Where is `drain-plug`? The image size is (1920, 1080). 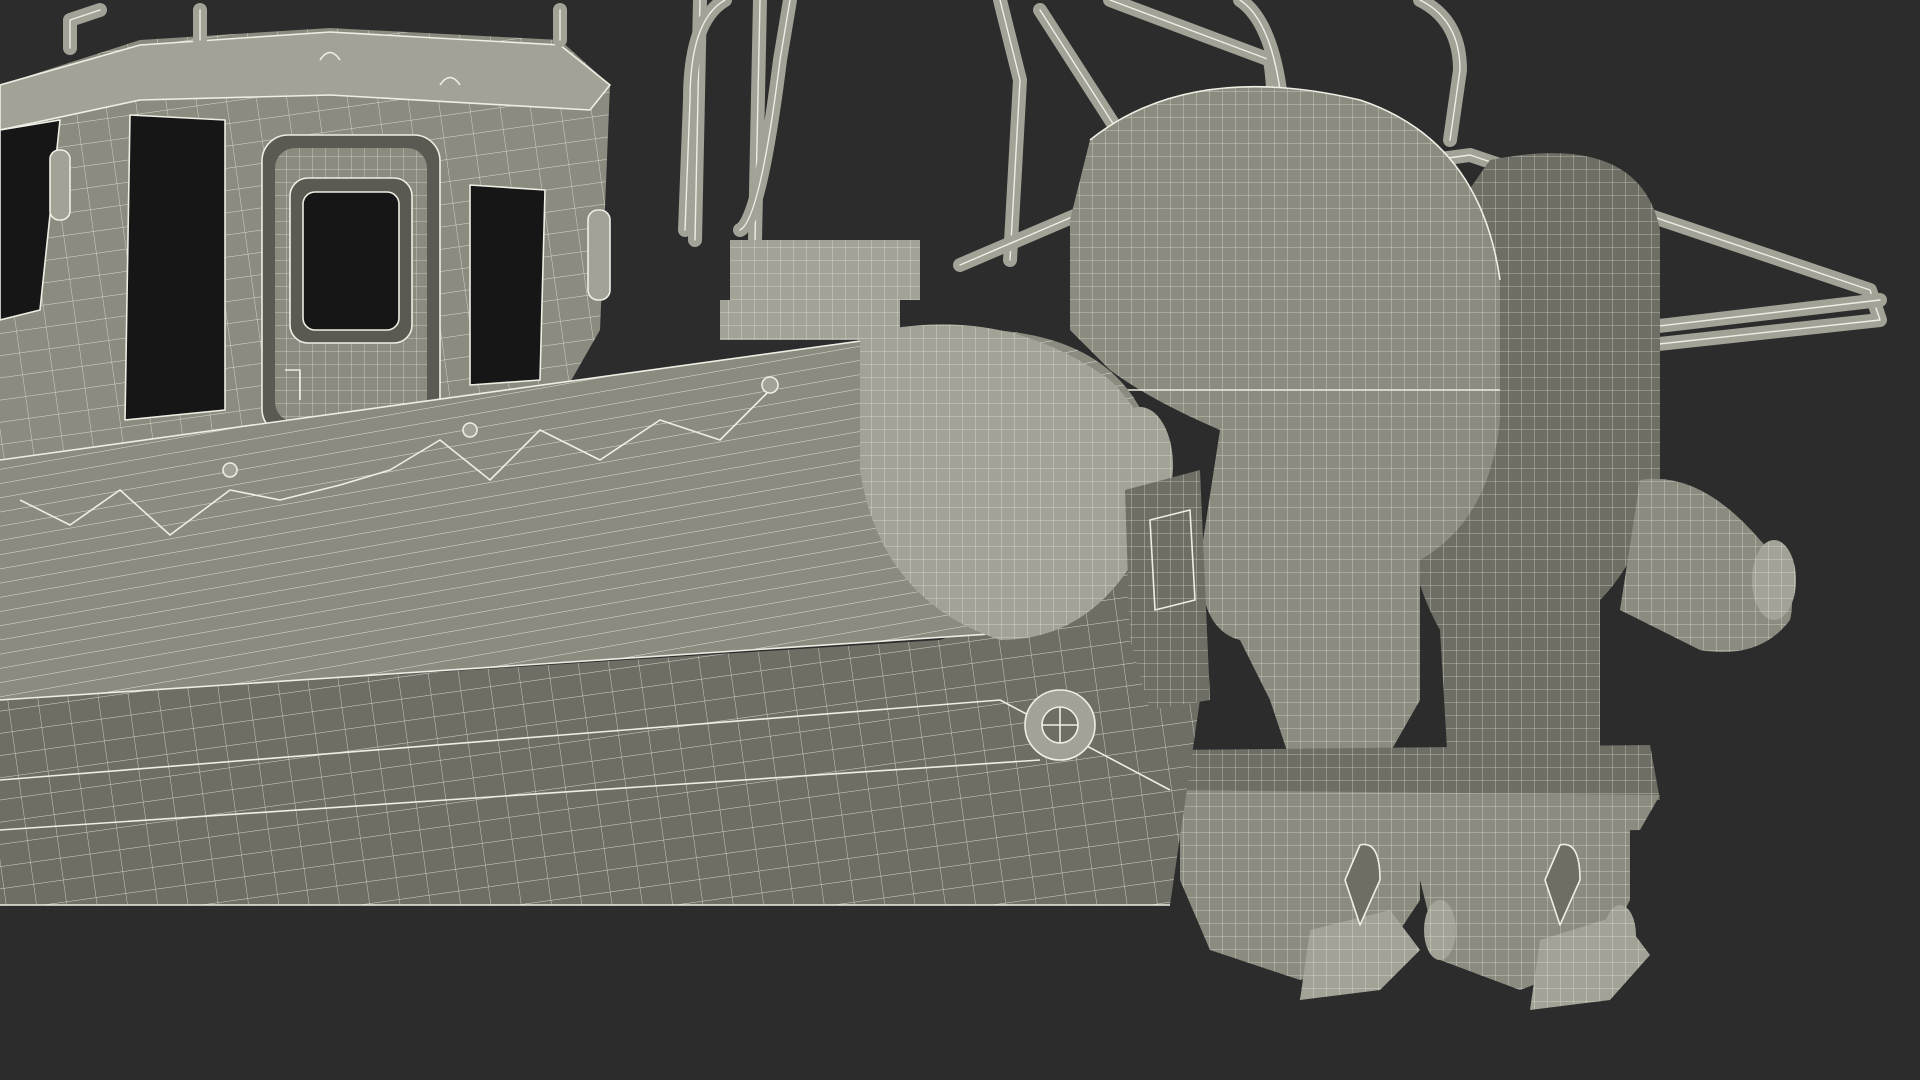
drain-plug is located at coordinates (1060, 725).